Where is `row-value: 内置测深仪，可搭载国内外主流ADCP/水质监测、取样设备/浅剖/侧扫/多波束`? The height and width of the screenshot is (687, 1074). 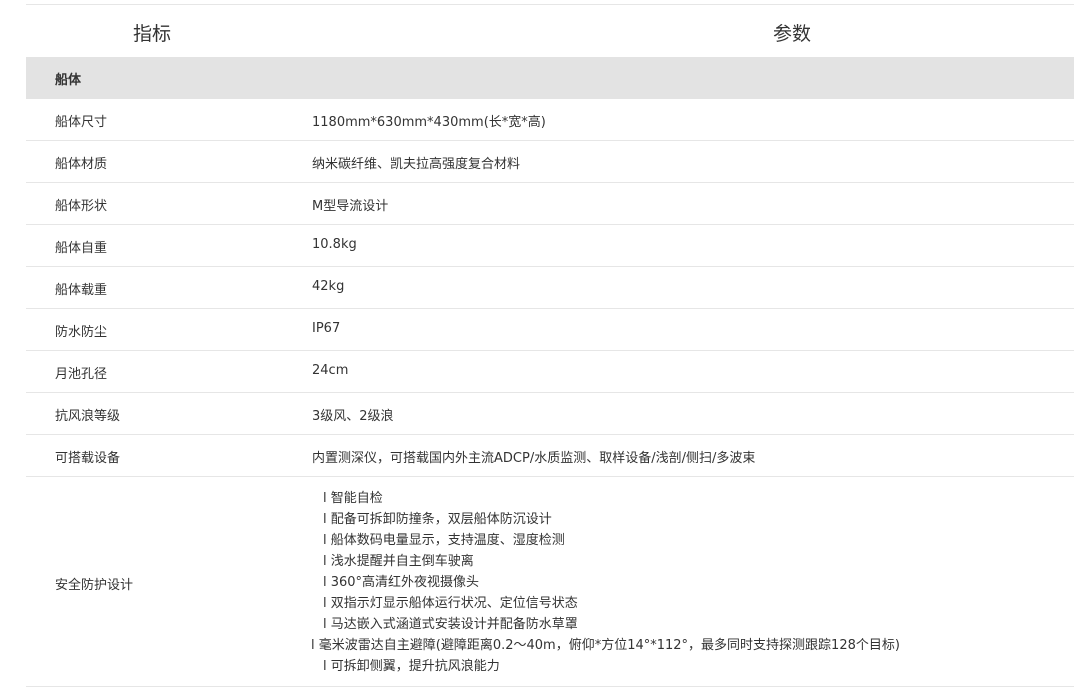
row-value: 内置测深仪，可搭载国内外主流ADCP/水质监测、取样设备/浅剖/侧扫/多波束 is located at coordinates (534, 458).